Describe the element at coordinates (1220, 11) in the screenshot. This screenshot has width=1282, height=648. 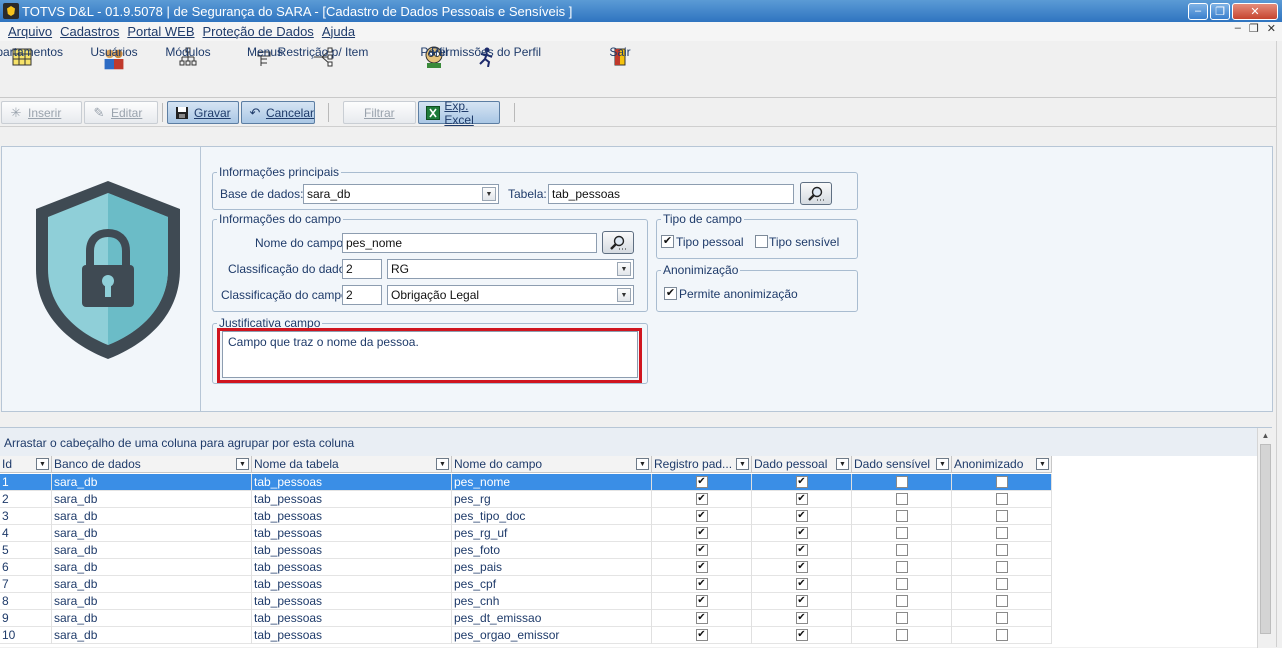
I see `maximize-button: ❐` at that location.